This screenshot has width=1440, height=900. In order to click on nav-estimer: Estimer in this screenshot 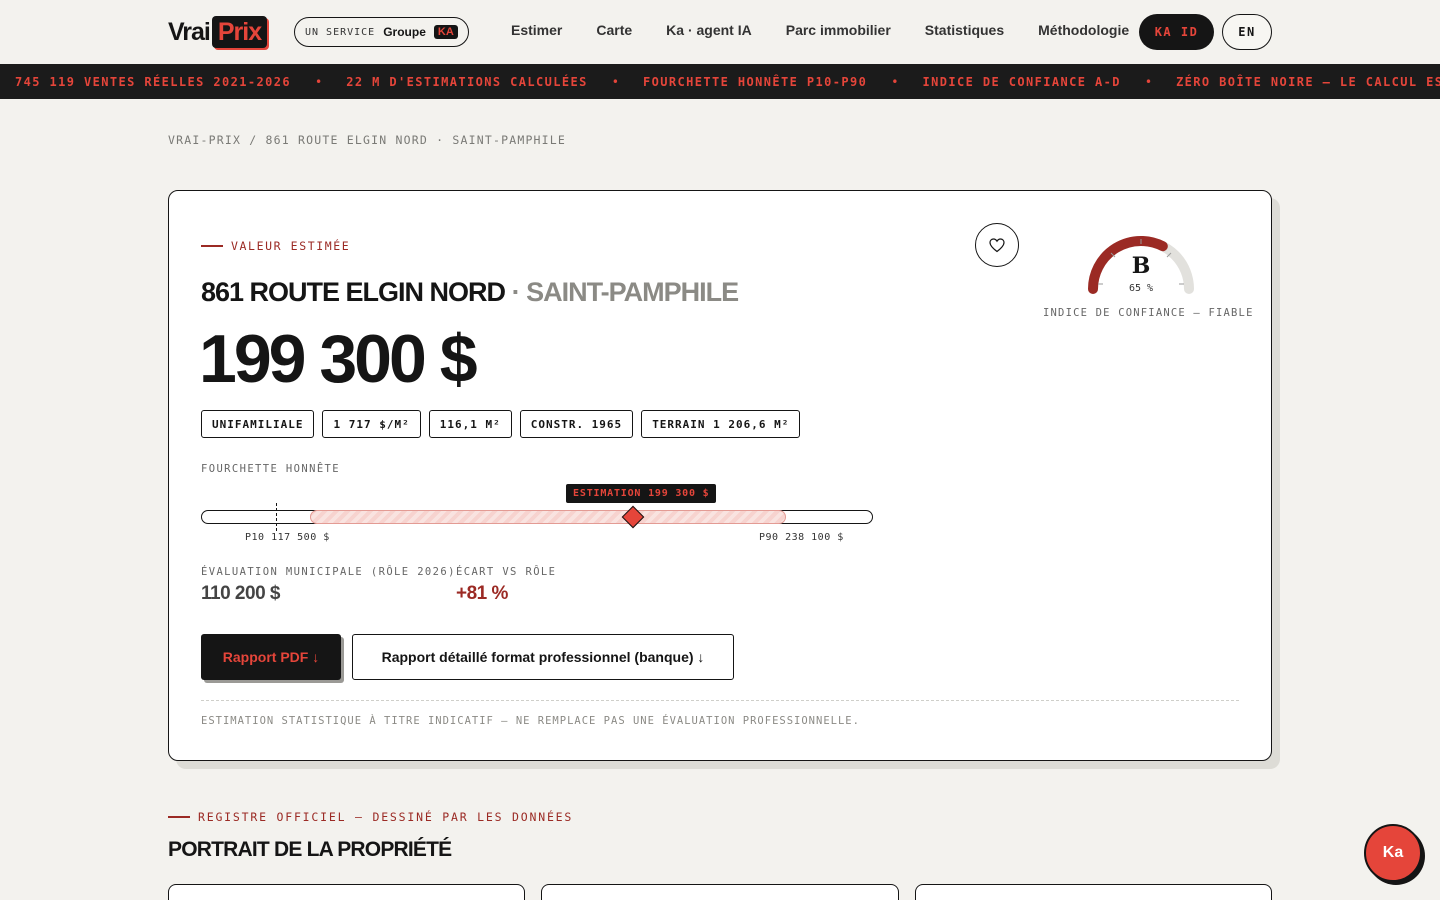, I will do `click(536, 30)`.